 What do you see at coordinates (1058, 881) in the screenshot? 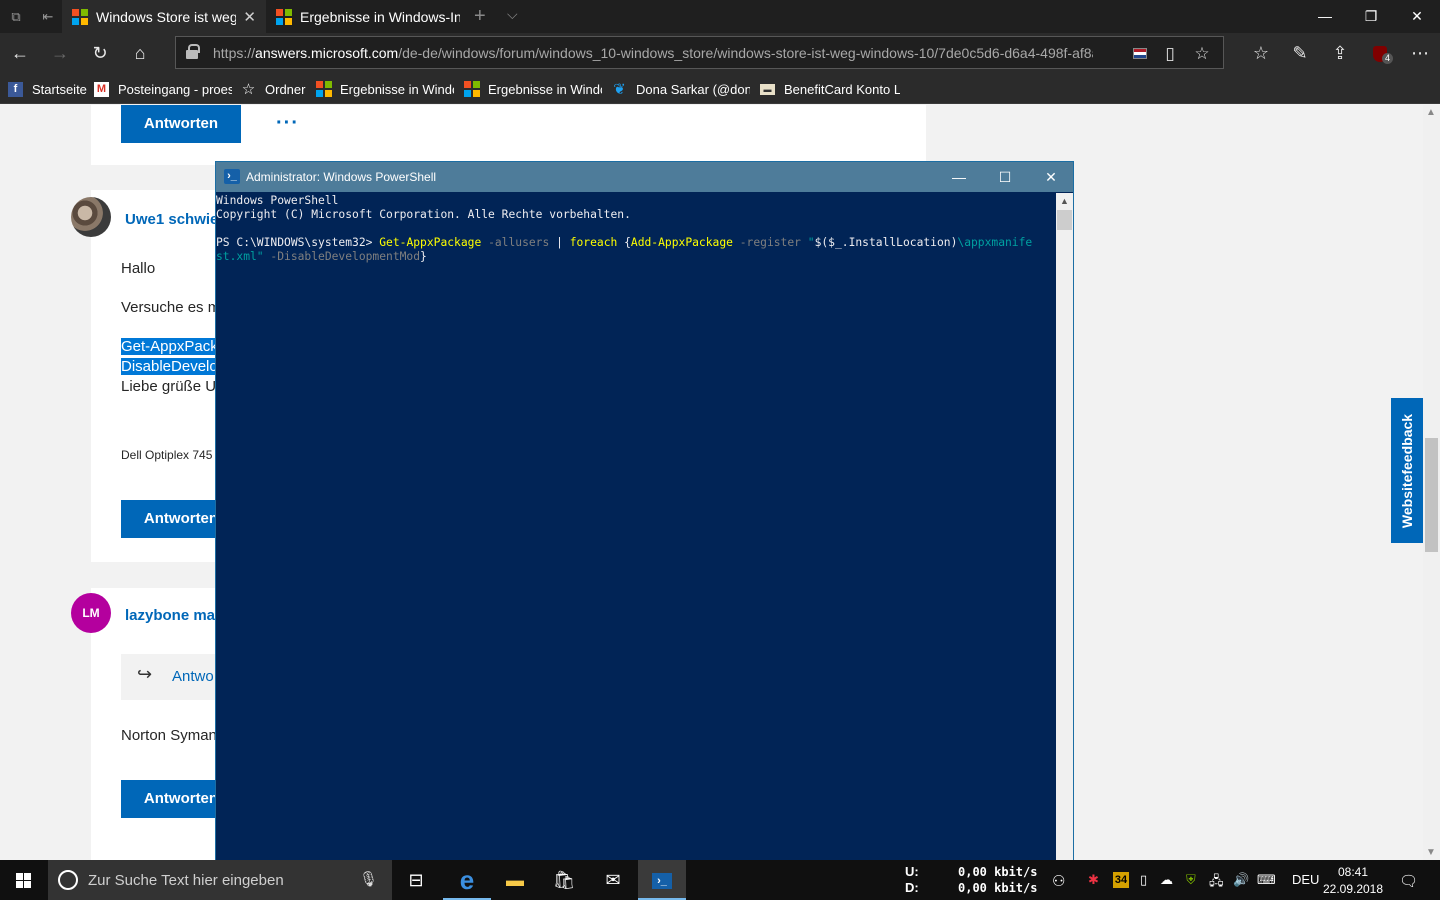
I see `people-icon: ⚇` at bounding box center [1058, 881].